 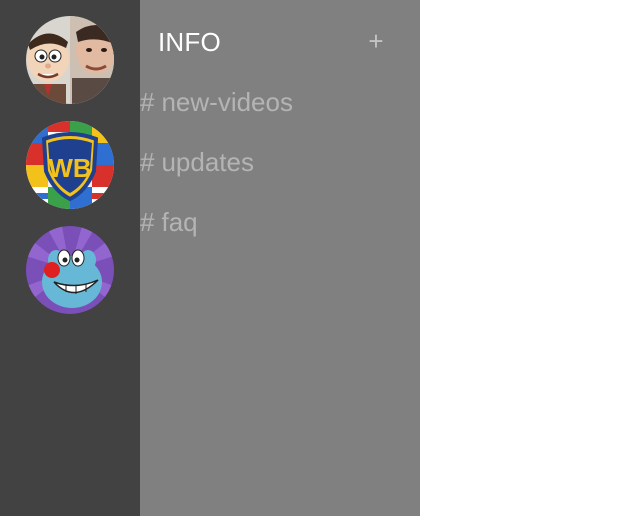 I want to click on server-title: INFO, so click(x=189, y=42).